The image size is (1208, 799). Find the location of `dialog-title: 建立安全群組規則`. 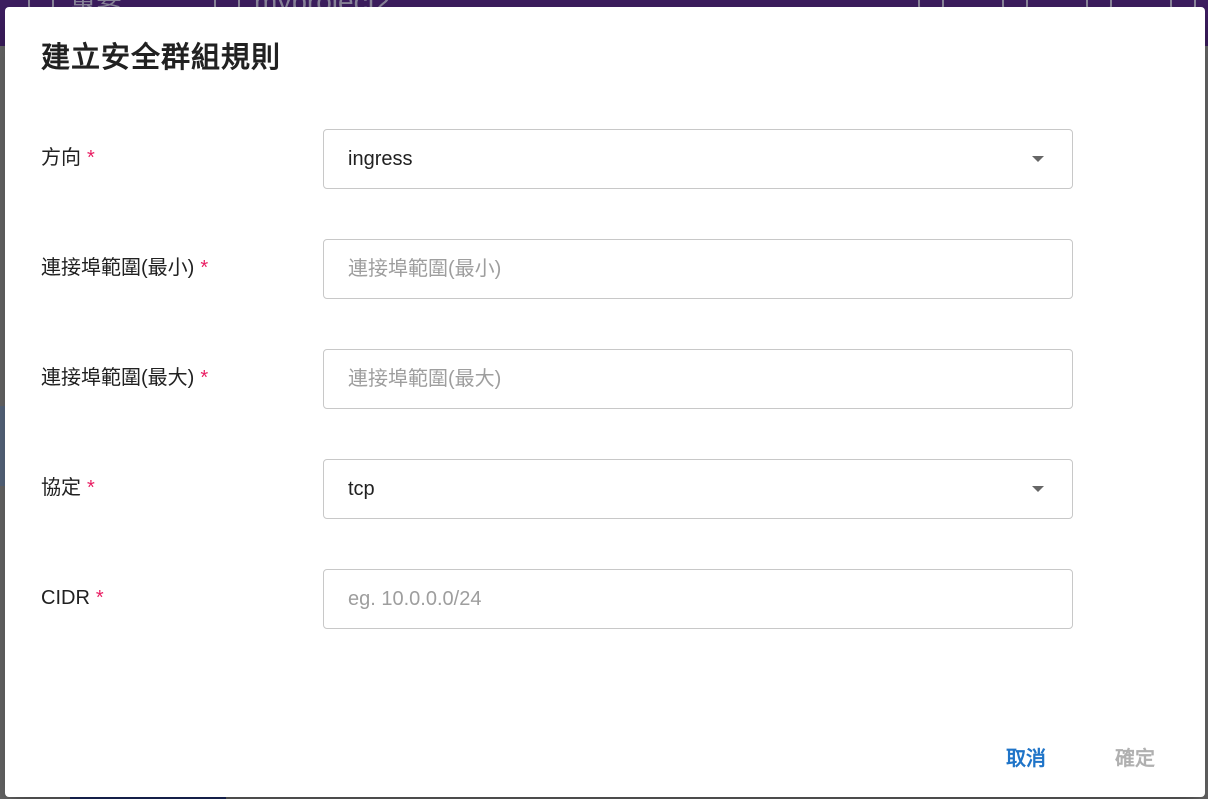

dialog-title: 建立安全群組規則 is located at coordinates (161, 58).